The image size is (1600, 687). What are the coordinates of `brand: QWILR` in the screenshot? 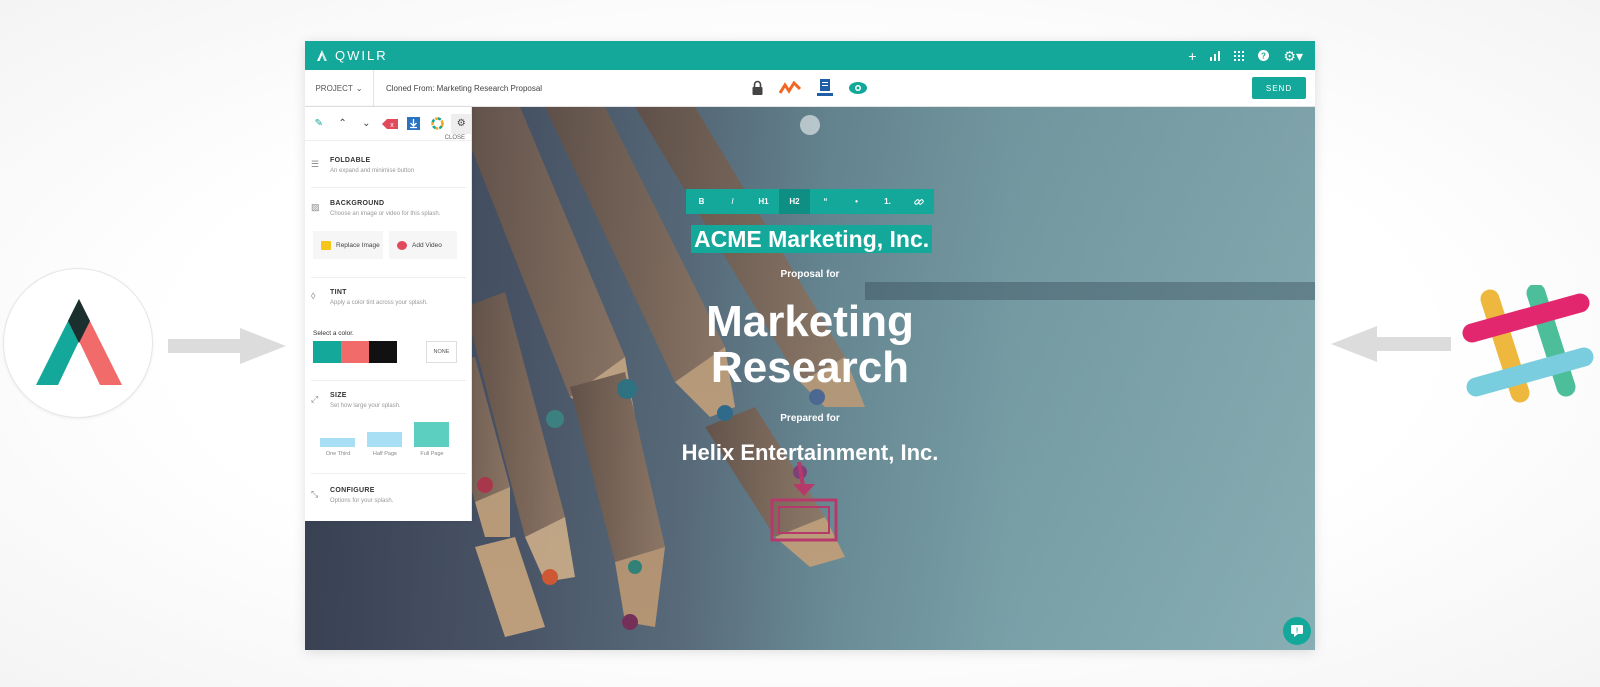 It's located at (352, 55).